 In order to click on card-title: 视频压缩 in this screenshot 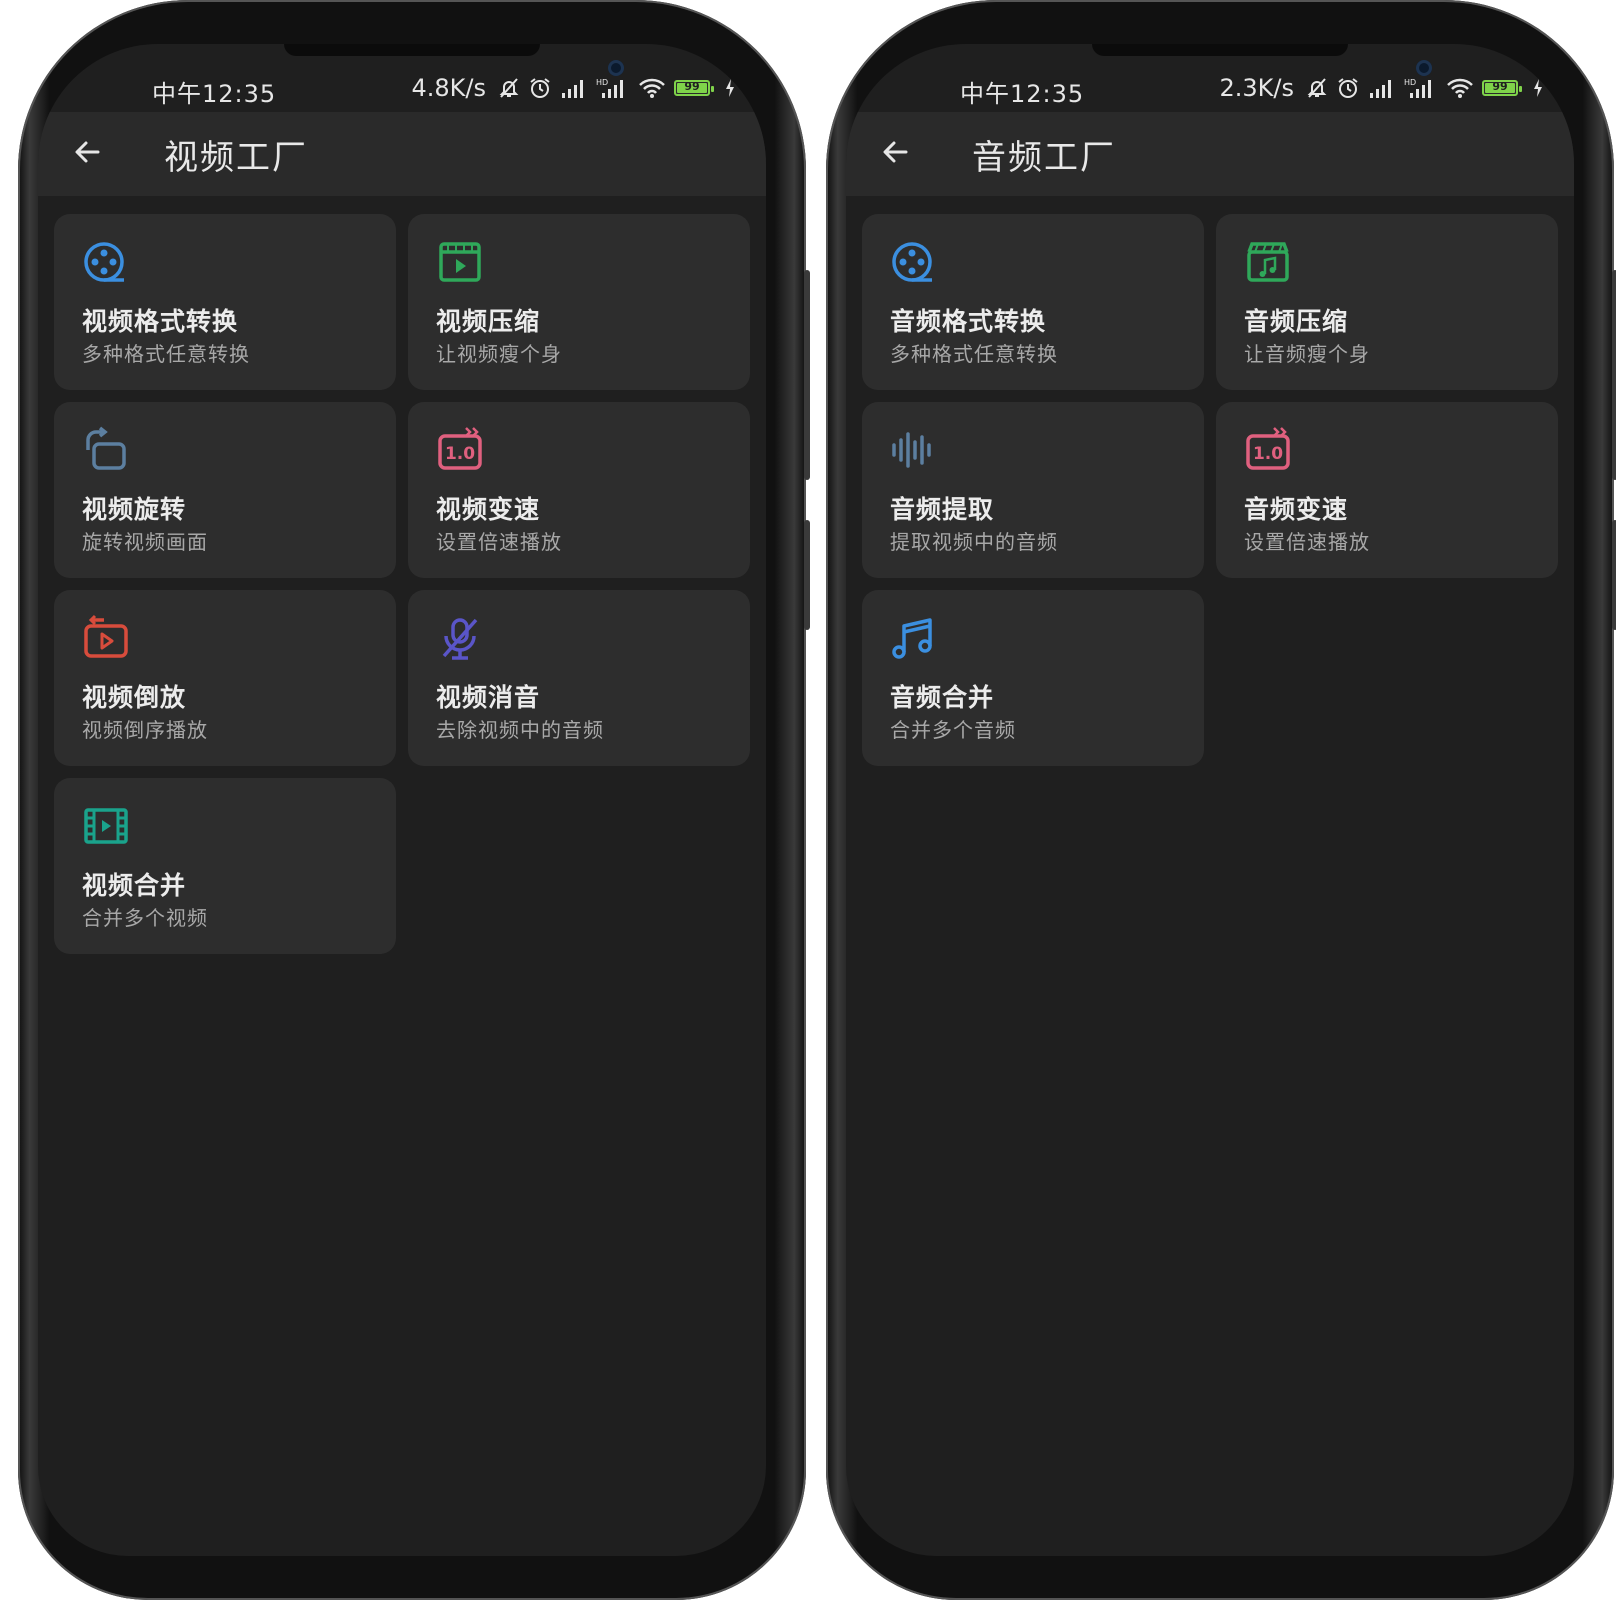, I will do `click(488, 321)`.